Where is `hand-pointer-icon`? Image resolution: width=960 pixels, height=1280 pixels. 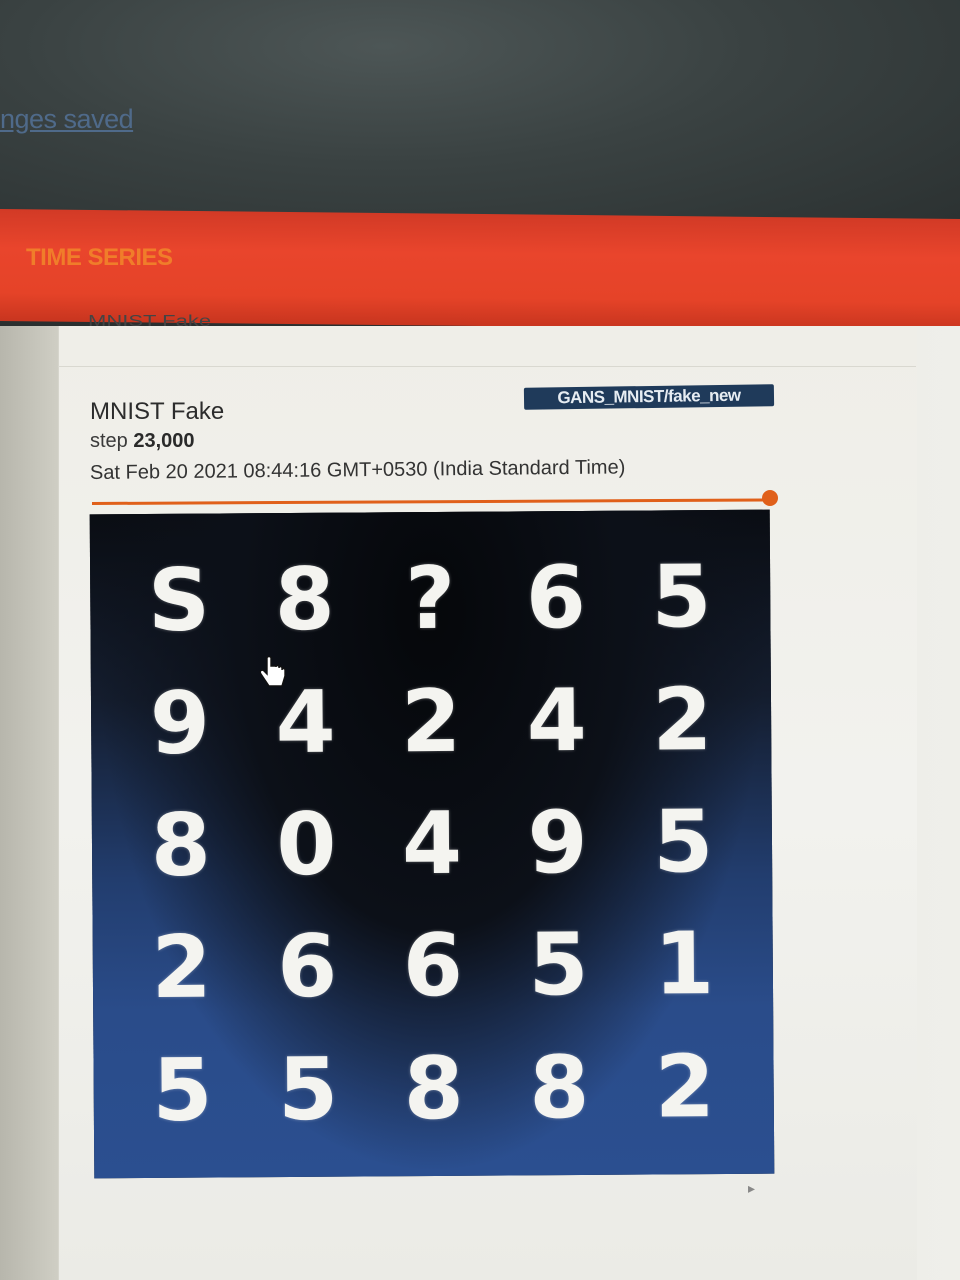
hand-pointer-icon is located at coordinates (272, 671).